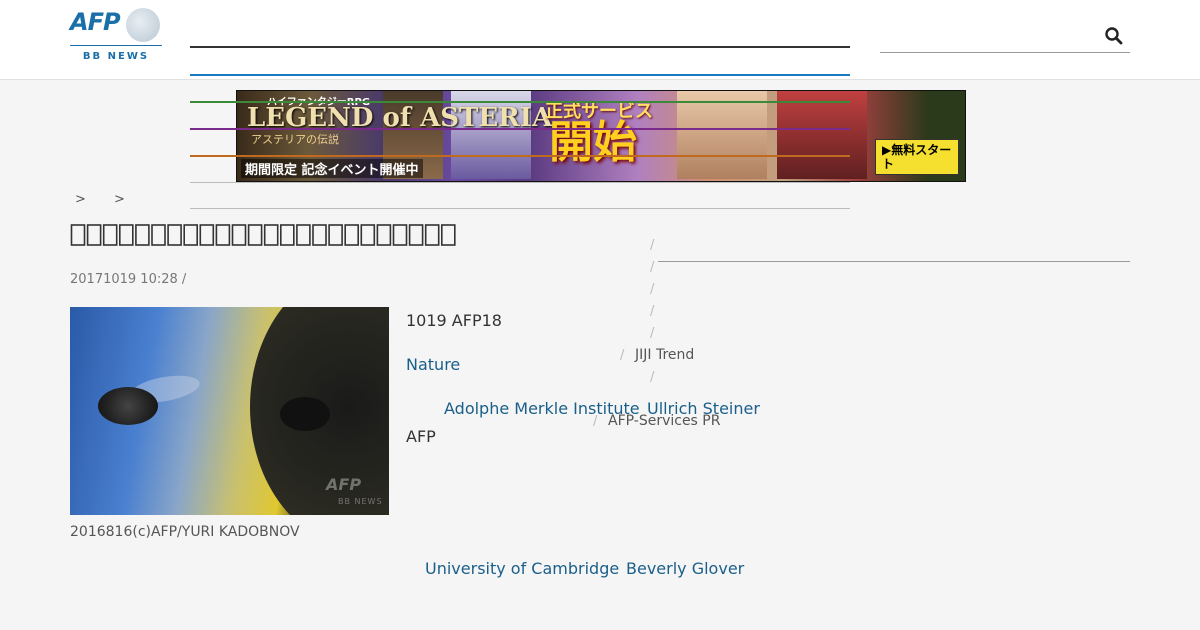 This screenshot has width=1200, height=630. Describe the element at coordinates (116, 56) in the screenshot. I see `logo-sub: BB NEWS` at that location.